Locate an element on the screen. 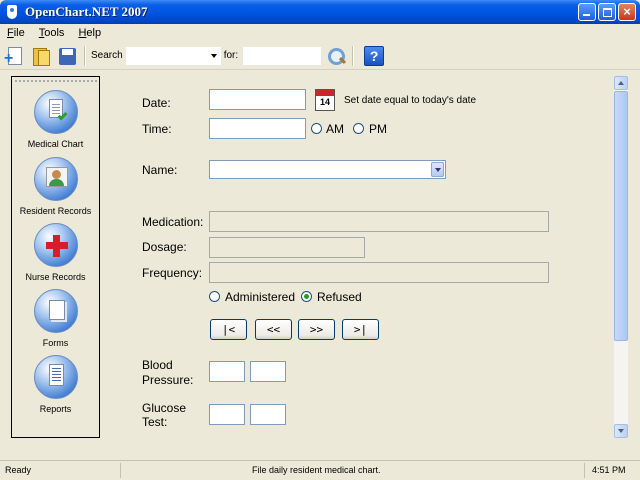 The image size is (640, 480). date-field is located at coordinates (257, 99).